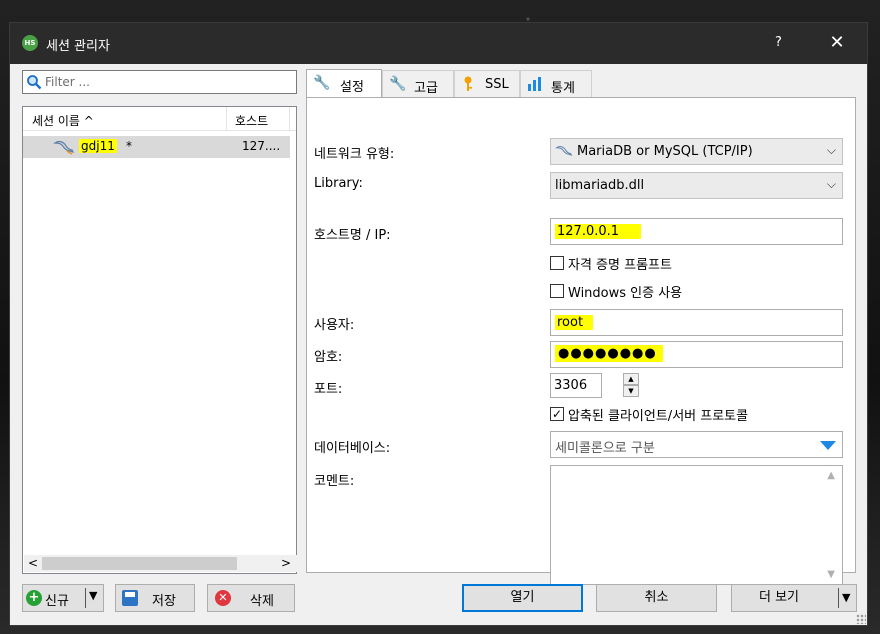  Describe the element at coordinates (631, 379) in the screenshot. I see `spin-up-arrow: ▲` at that location.